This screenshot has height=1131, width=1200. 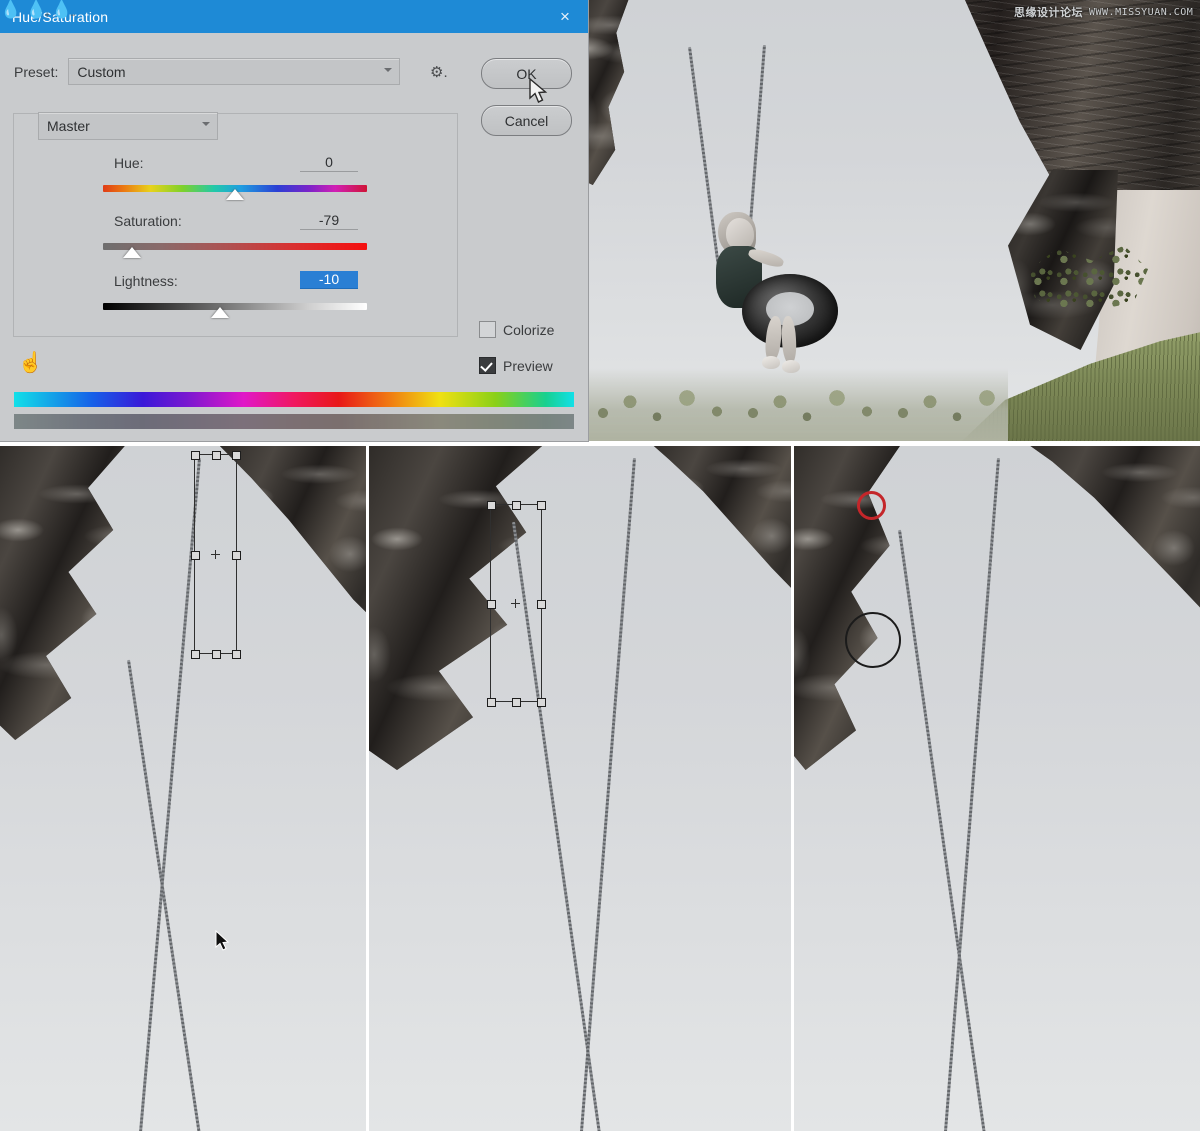 I want to click on lightness-slider-track, so click(x=235, y=306).